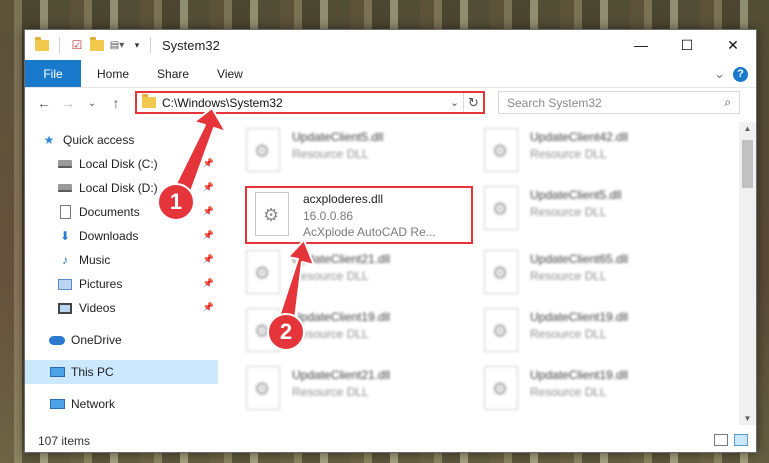 The width and height of the screenshot is (769, 463). I want to click on file-name: UpdateClient21.dll, so click(341, 375).